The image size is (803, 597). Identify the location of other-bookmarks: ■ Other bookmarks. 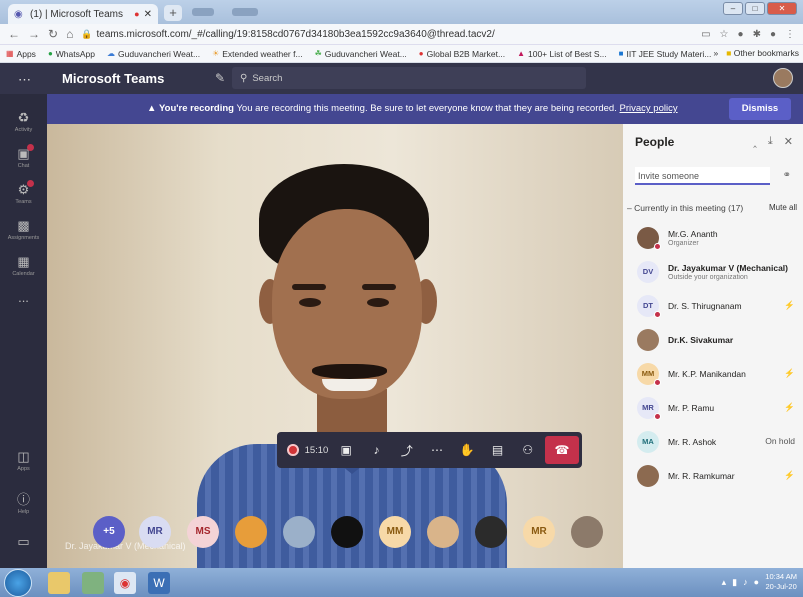
(762, 53).